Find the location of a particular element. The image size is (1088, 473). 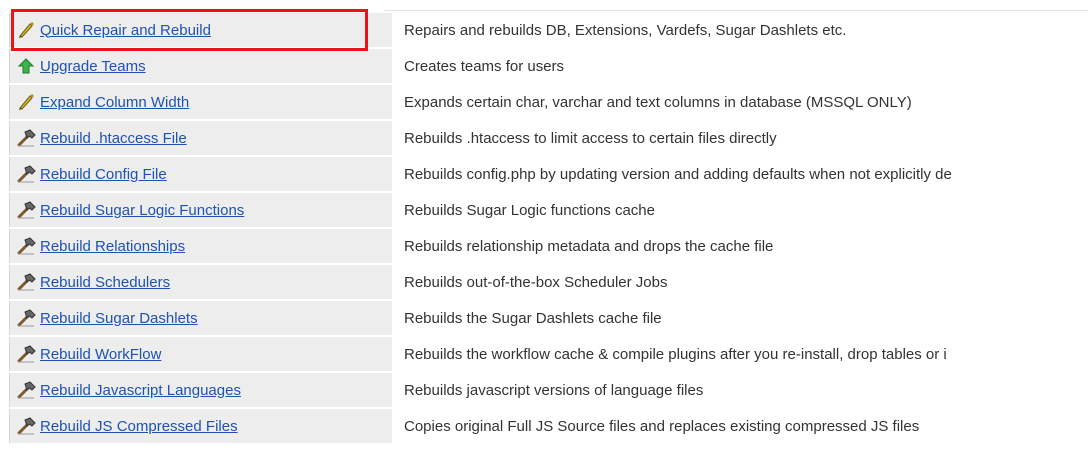

tool-name-cell: Rebuild Relationships is located at coordinates (200, 246).